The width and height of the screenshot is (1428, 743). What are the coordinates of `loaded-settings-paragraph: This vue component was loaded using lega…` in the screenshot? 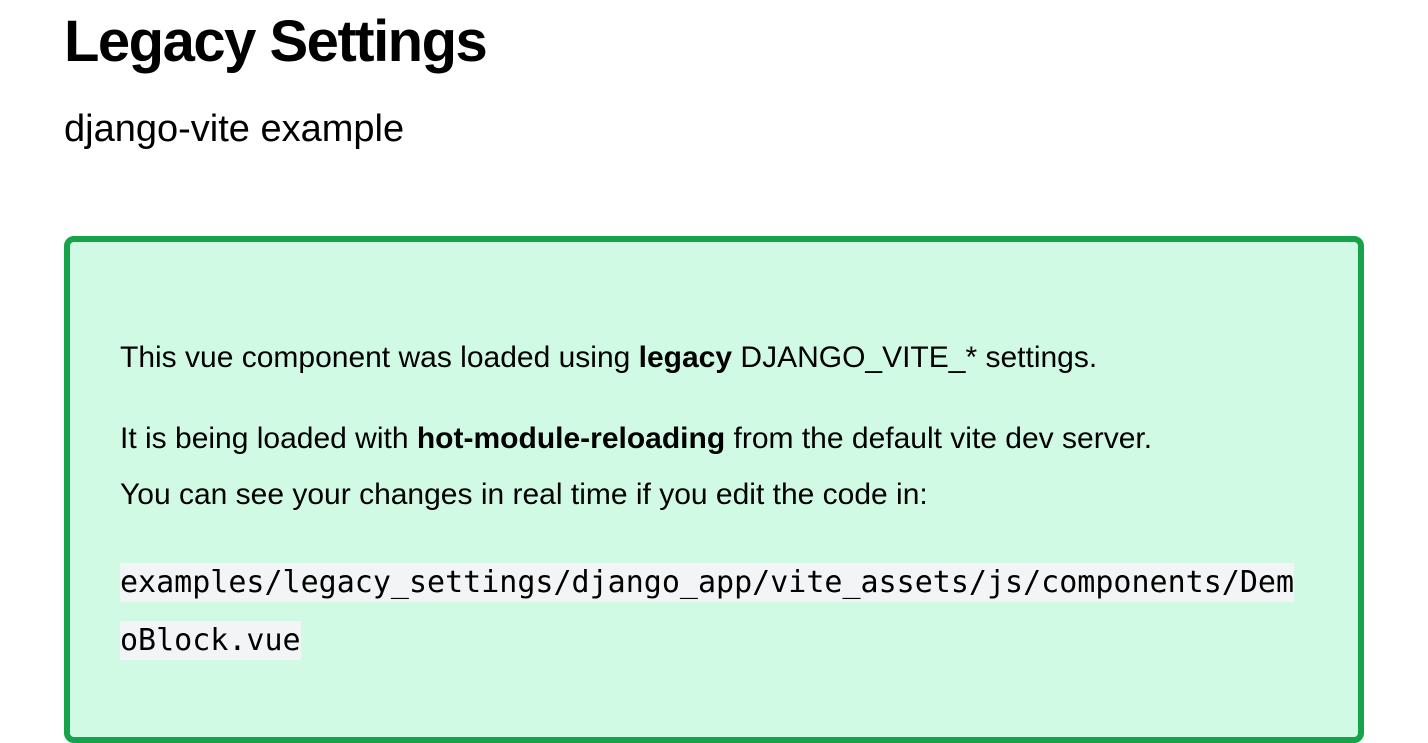 It's located at (608, 358).